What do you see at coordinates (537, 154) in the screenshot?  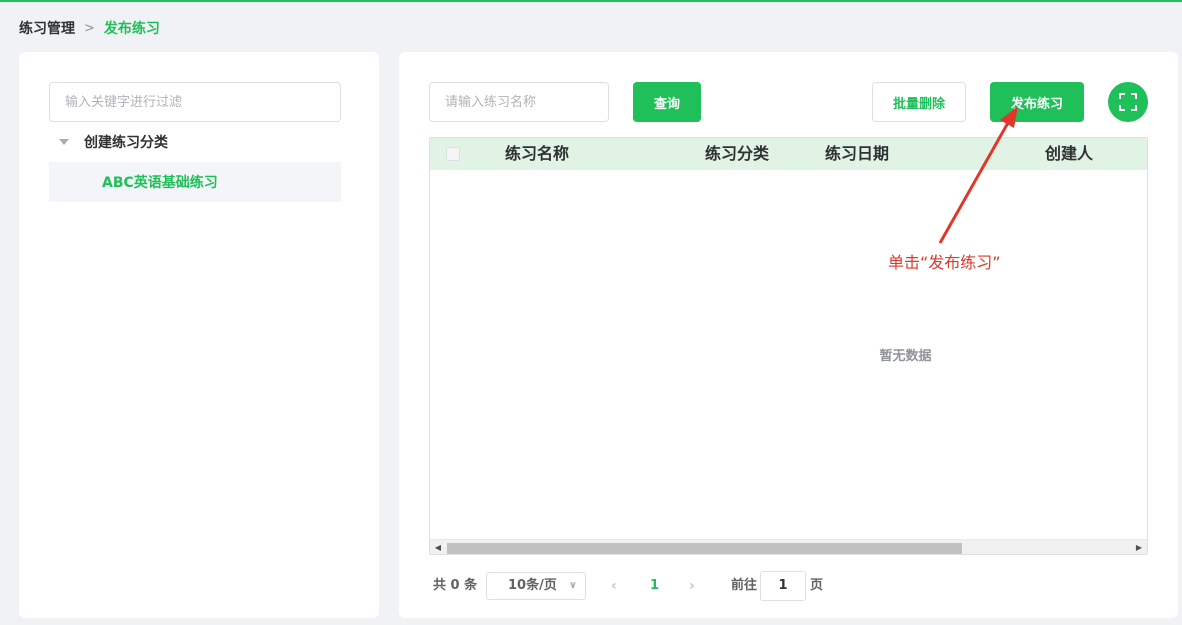 I see `column-header-name: 练习名称` at bounding box center [537, 154].